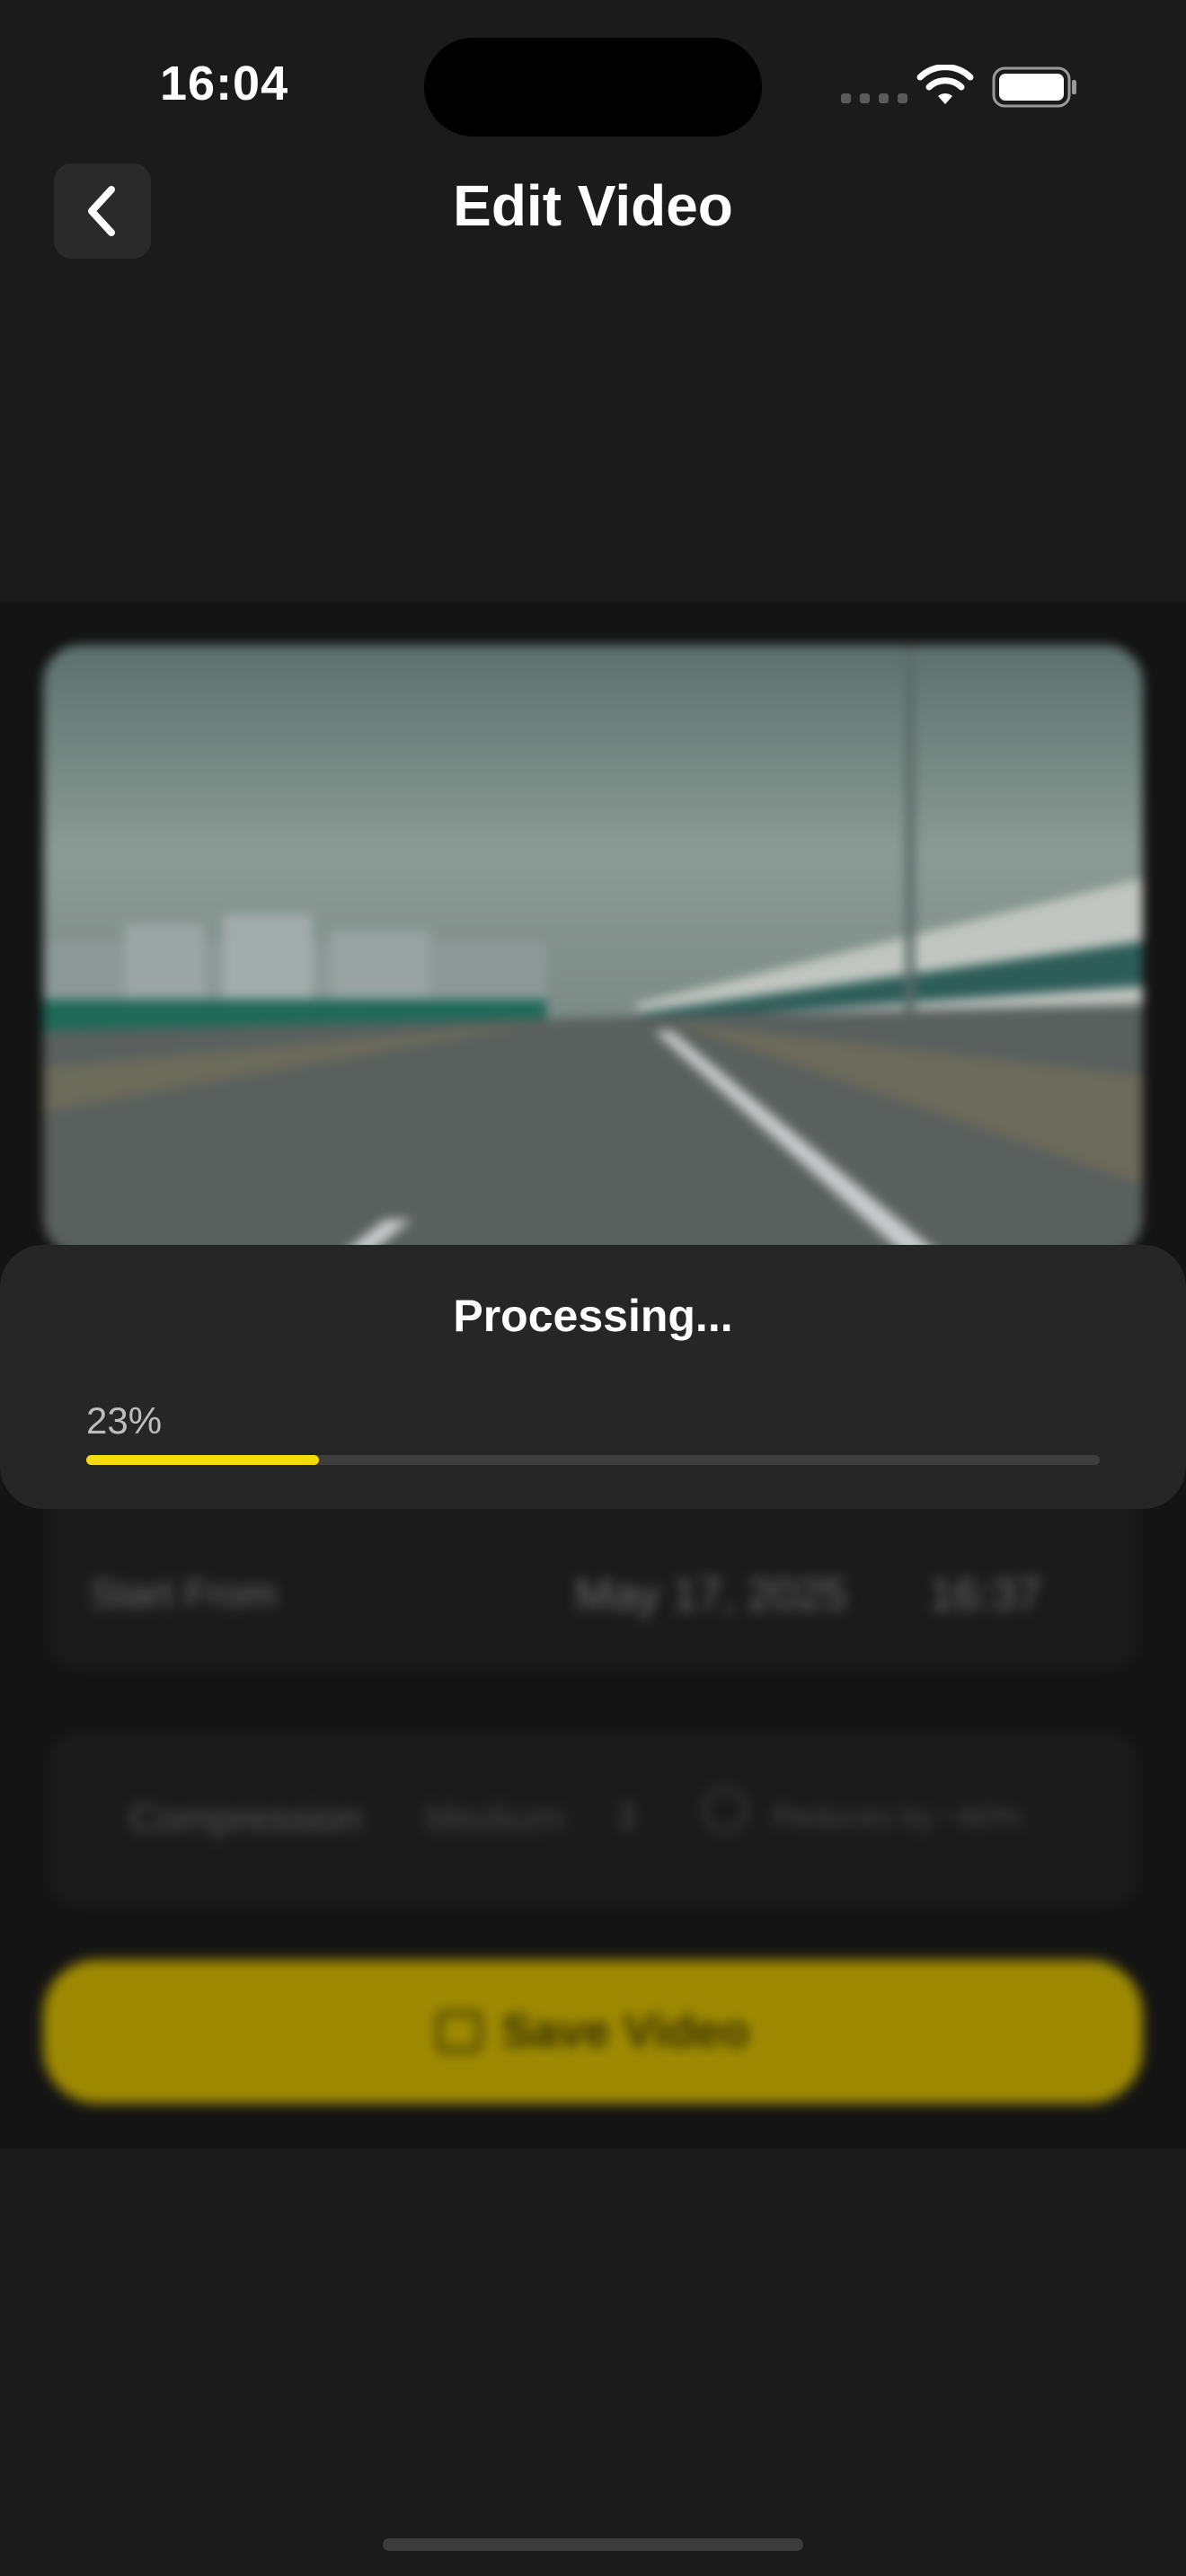  Describe the element at coordinates (874, 98) in the screenshot. I see `cellular-signal-icon` at that location.